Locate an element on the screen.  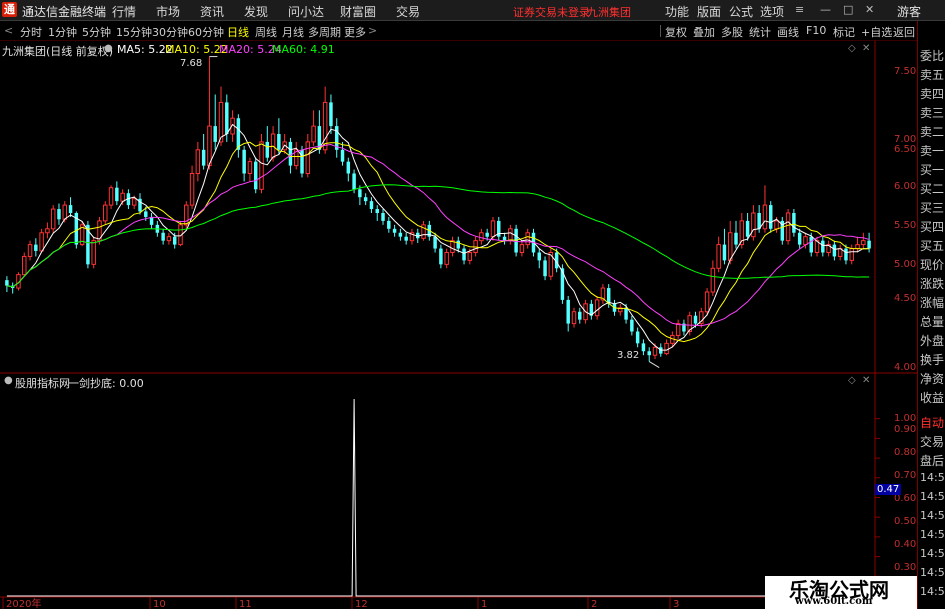
menu-trade: 交易 is located at coordinates (408, 11).